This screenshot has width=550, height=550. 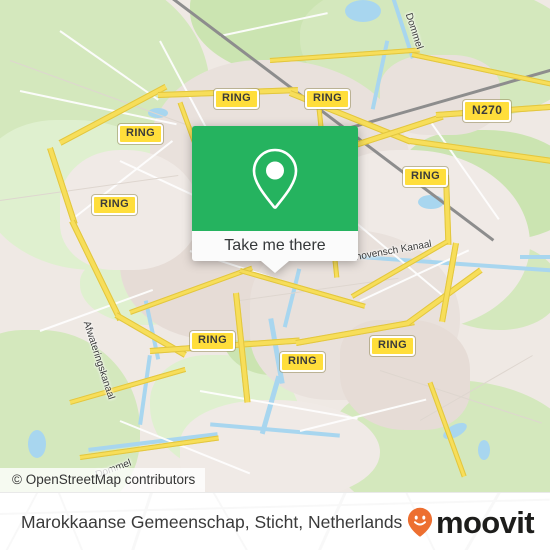 I want to click on popup-card-header, so click(x=275, y=178).